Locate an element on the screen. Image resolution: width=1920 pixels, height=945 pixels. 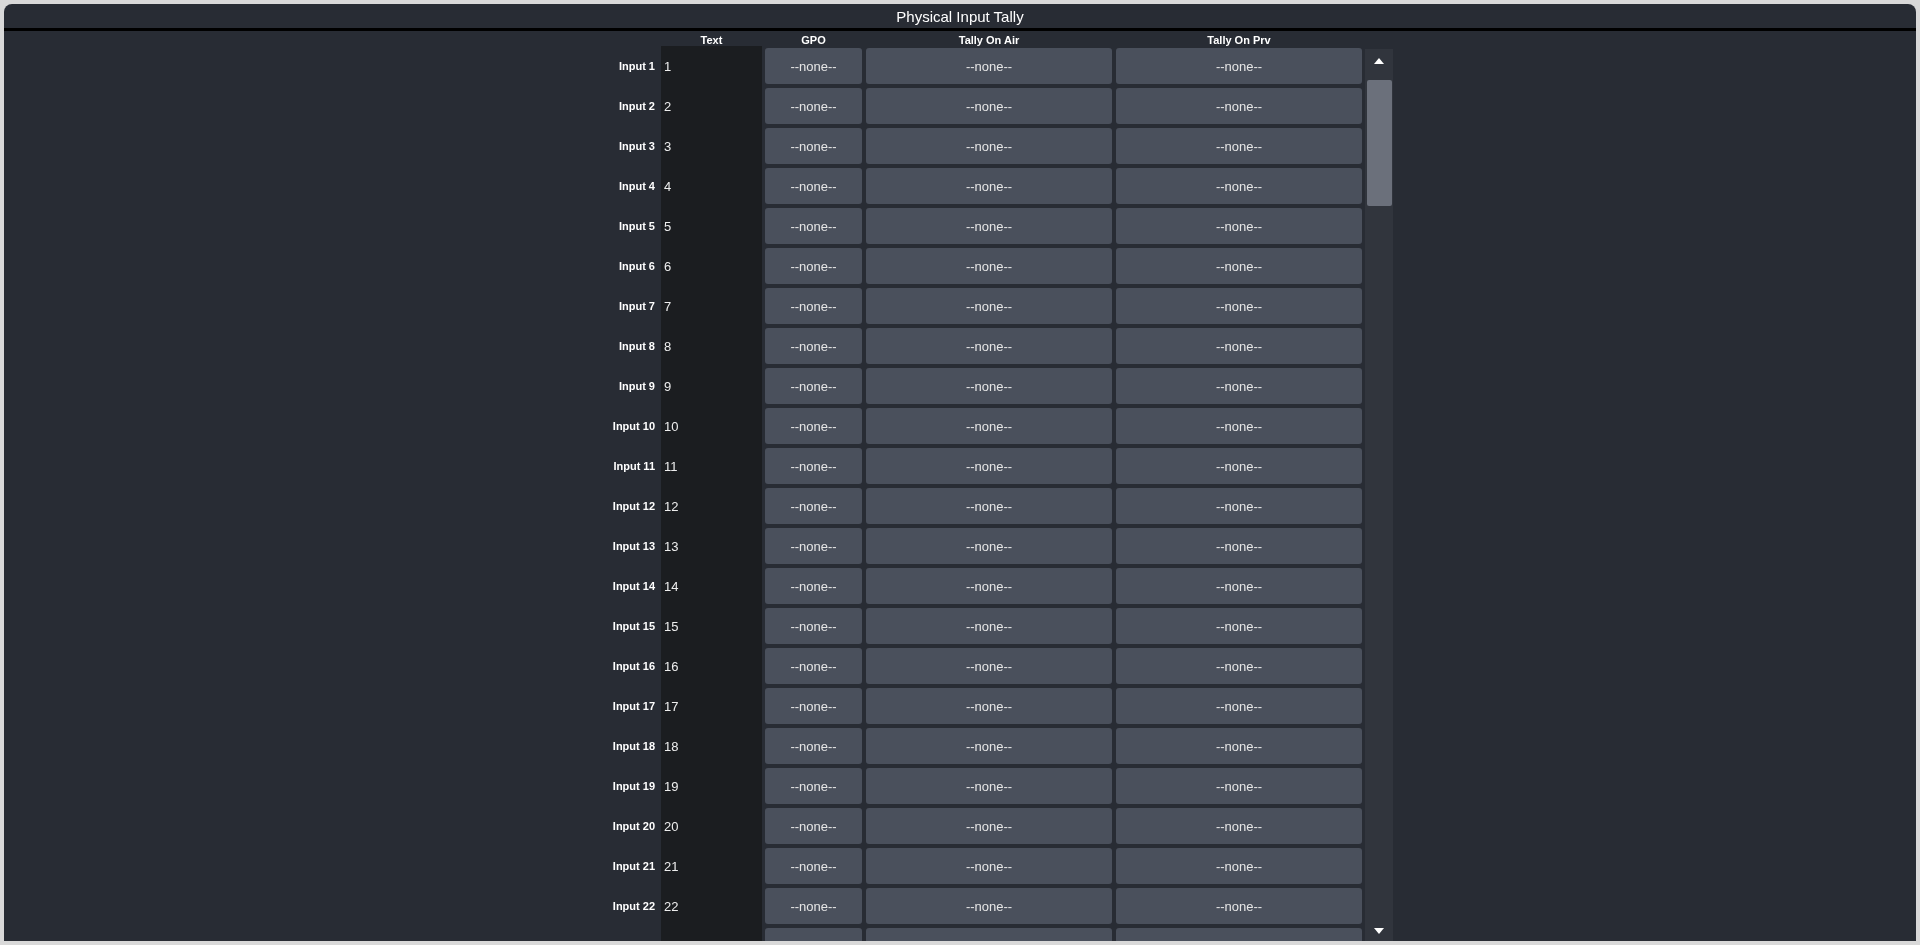
text-field: 7 is located at coordinates (711, 306).